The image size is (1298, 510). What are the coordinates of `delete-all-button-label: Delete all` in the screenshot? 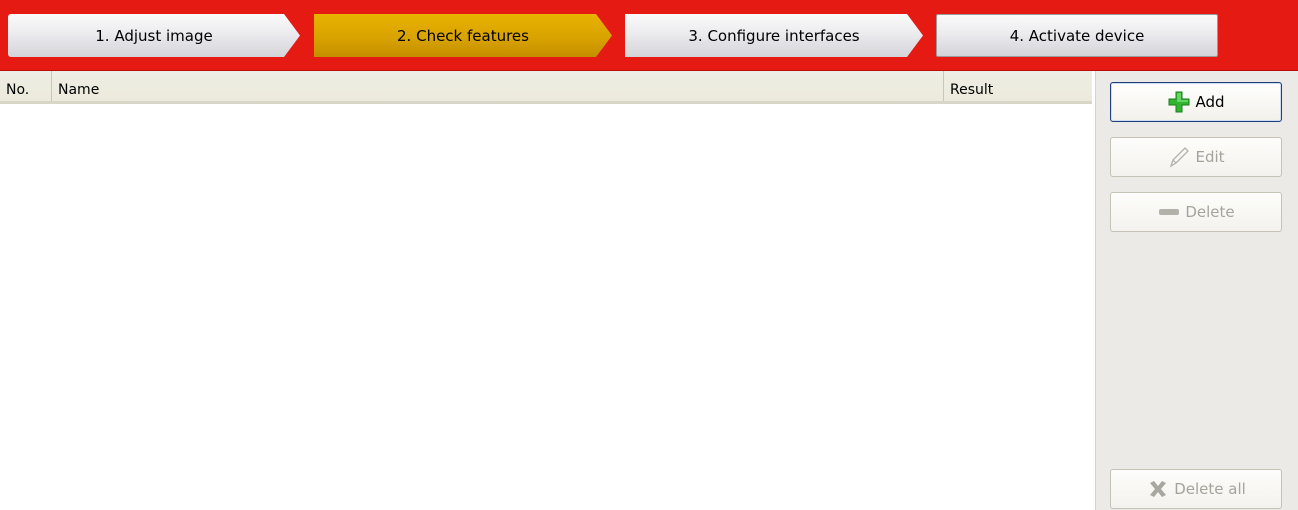 It's located at (1210, 489).